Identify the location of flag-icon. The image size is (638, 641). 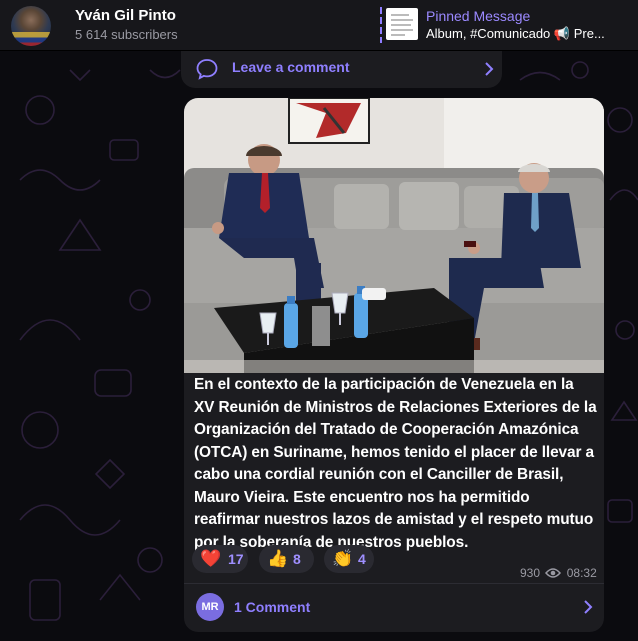
(31, 39).